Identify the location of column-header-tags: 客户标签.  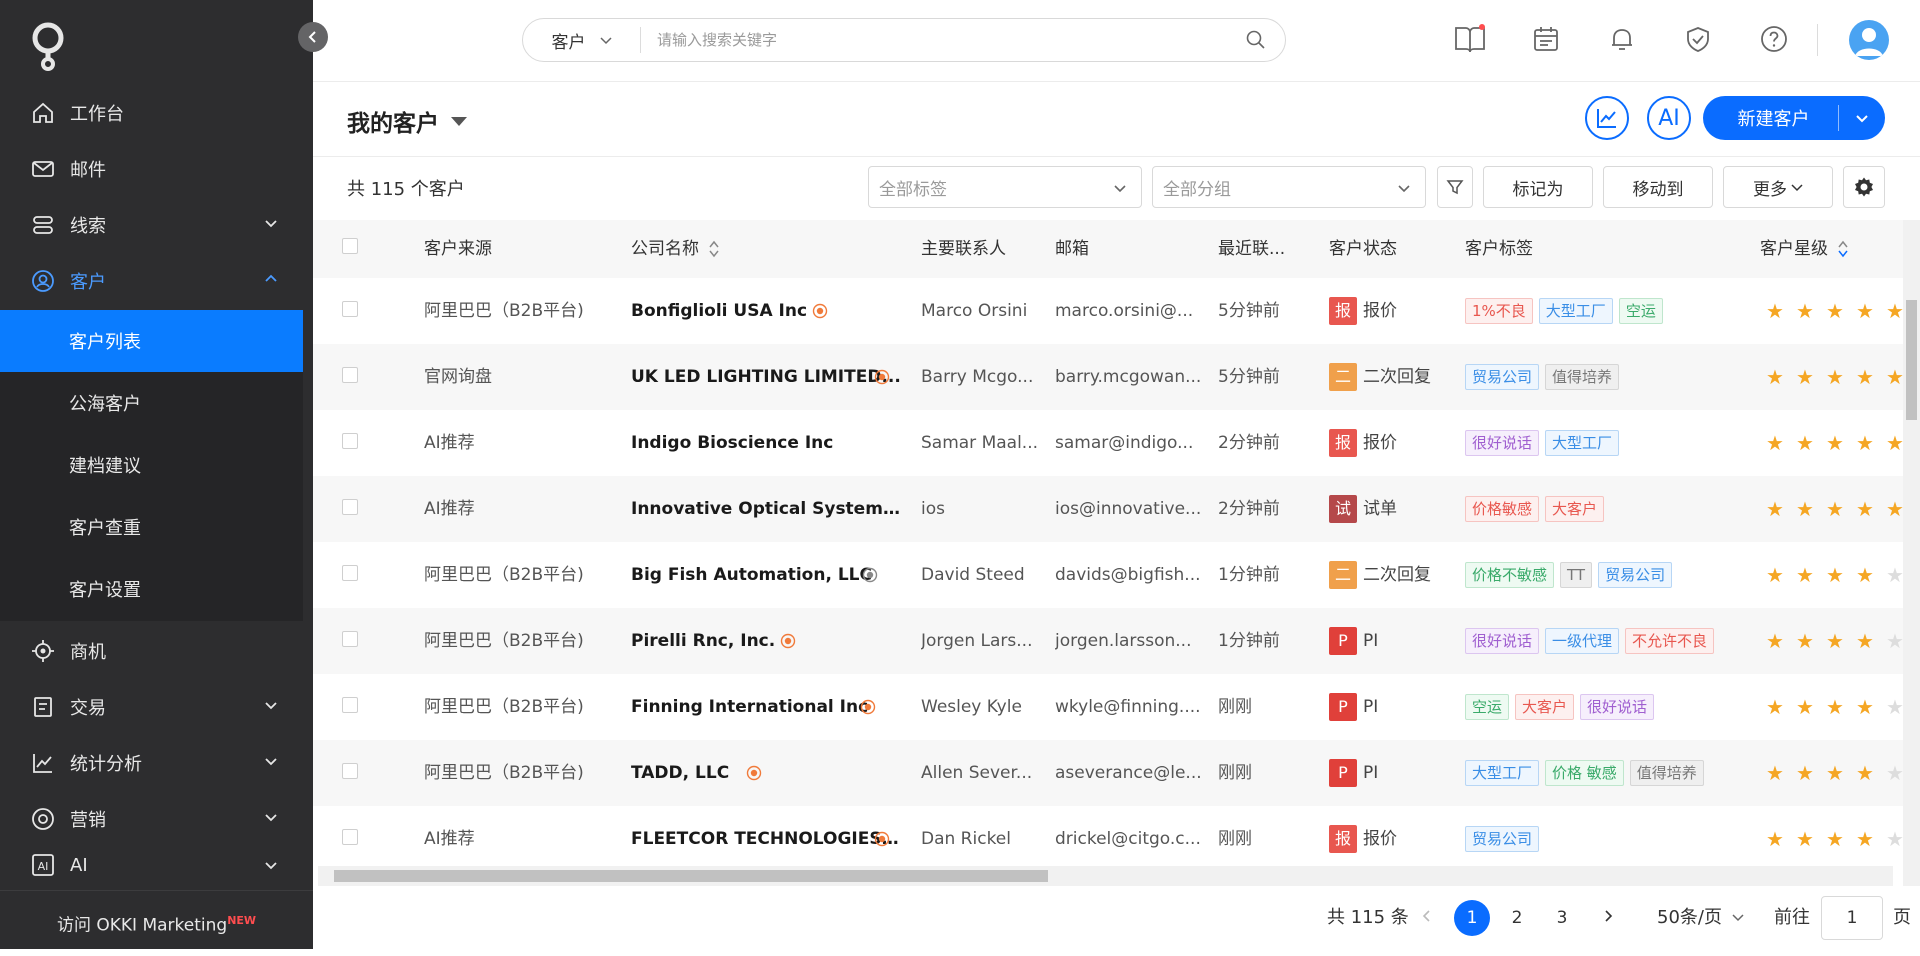
(1499, 249).